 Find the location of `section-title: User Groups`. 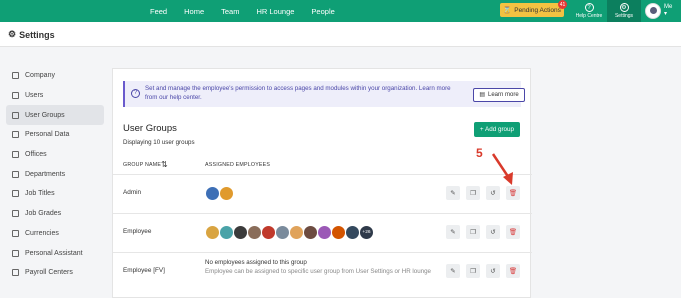

section-title: User Groups is located at coordinates (150, 128).